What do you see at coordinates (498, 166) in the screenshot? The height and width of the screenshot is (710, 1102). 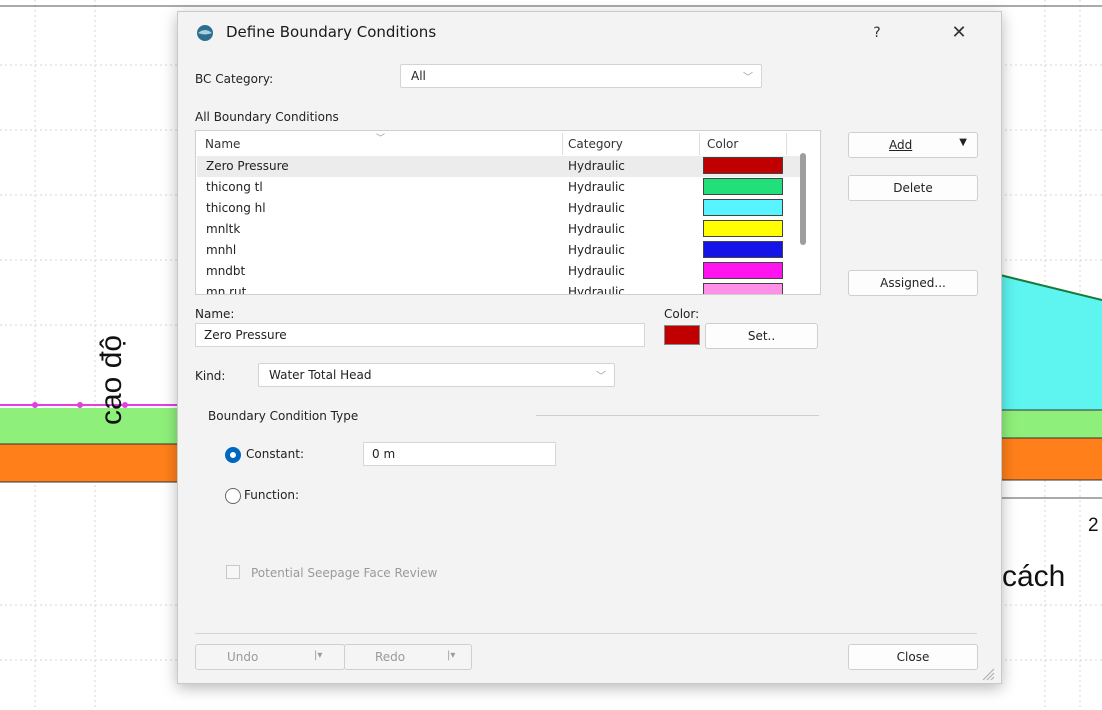 I see `list-item: Zero Pressure Hydraulic` at bounding box center [498, 166].